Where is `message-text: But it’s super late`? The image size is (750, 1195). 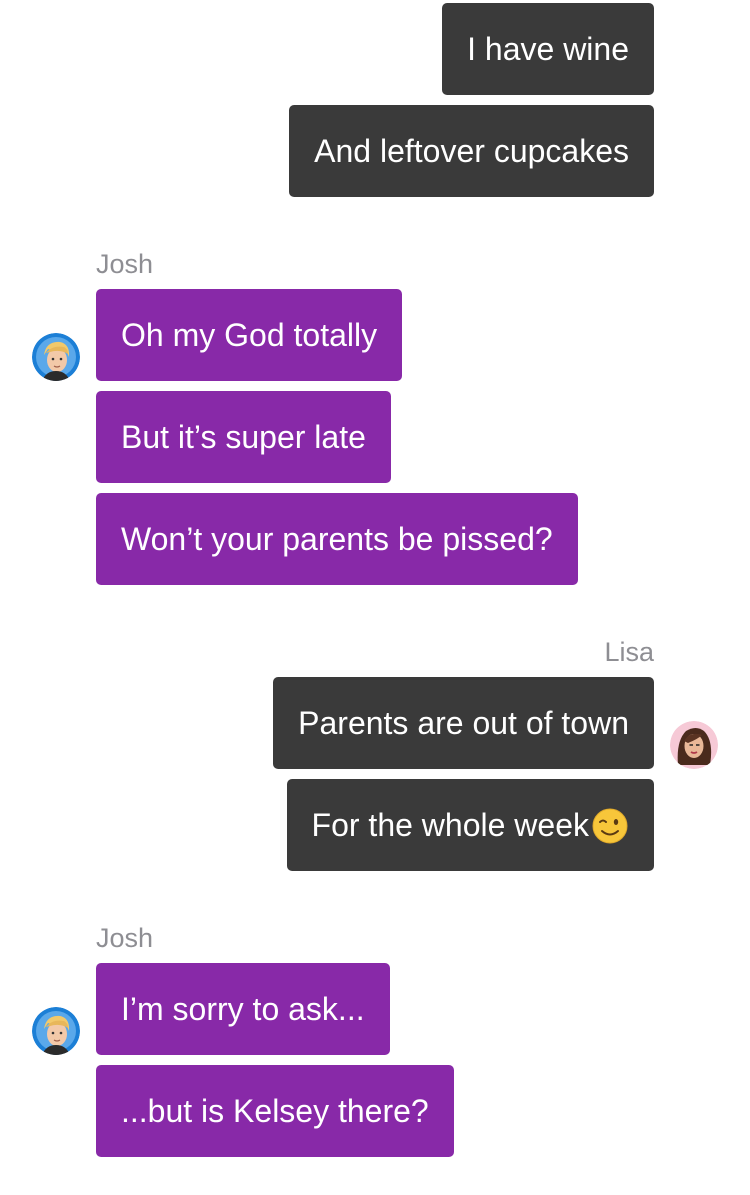 message-text: But it’s super late is located at coordinates (243, 437).